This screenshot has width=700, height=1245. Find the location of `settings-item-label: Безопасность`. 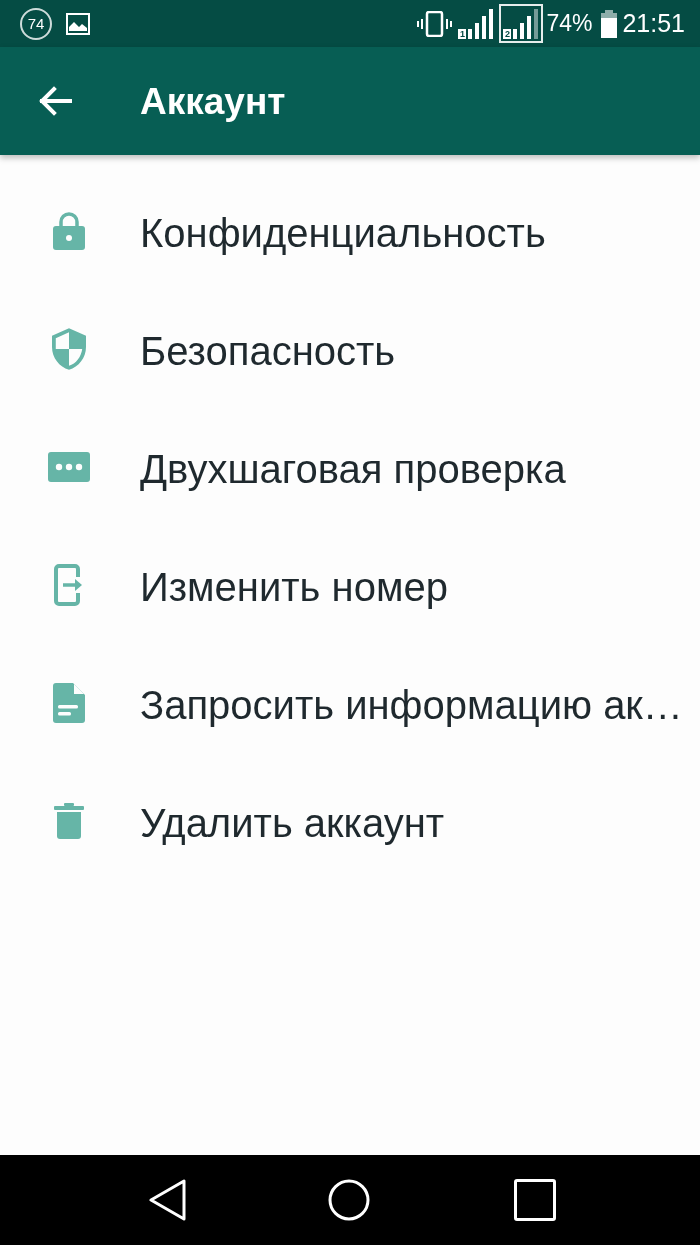

settings-item-label: Безопасность is located at coordinates (268, 351).